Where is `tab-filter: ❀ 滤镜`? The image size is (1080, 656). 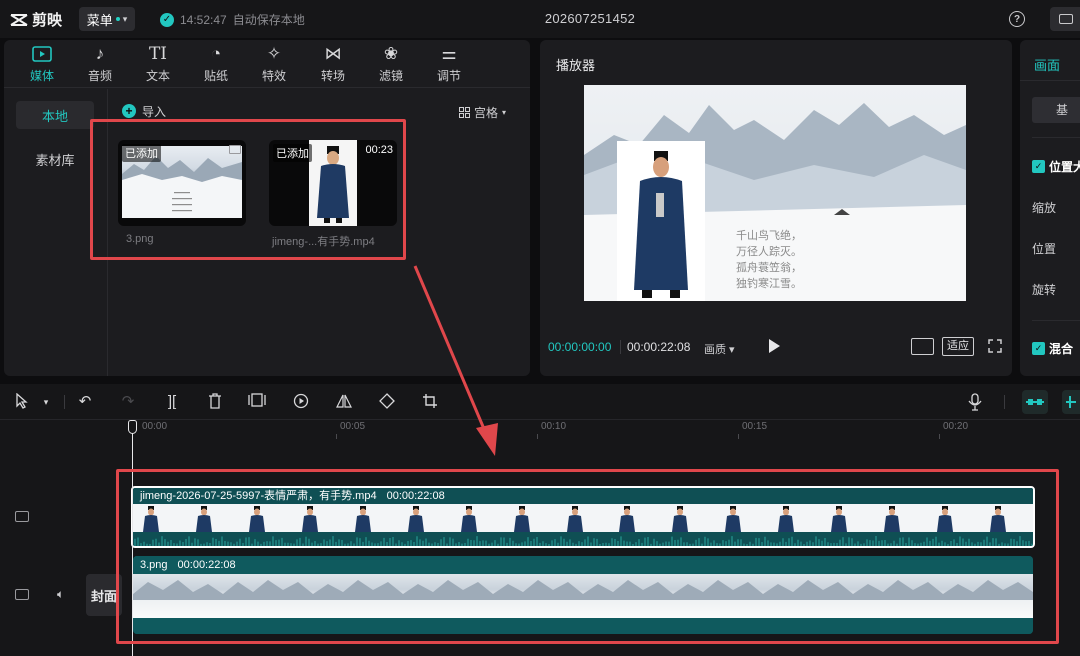
tab-filter: ❀ 滤镜 is located at coordinates (391, 64).